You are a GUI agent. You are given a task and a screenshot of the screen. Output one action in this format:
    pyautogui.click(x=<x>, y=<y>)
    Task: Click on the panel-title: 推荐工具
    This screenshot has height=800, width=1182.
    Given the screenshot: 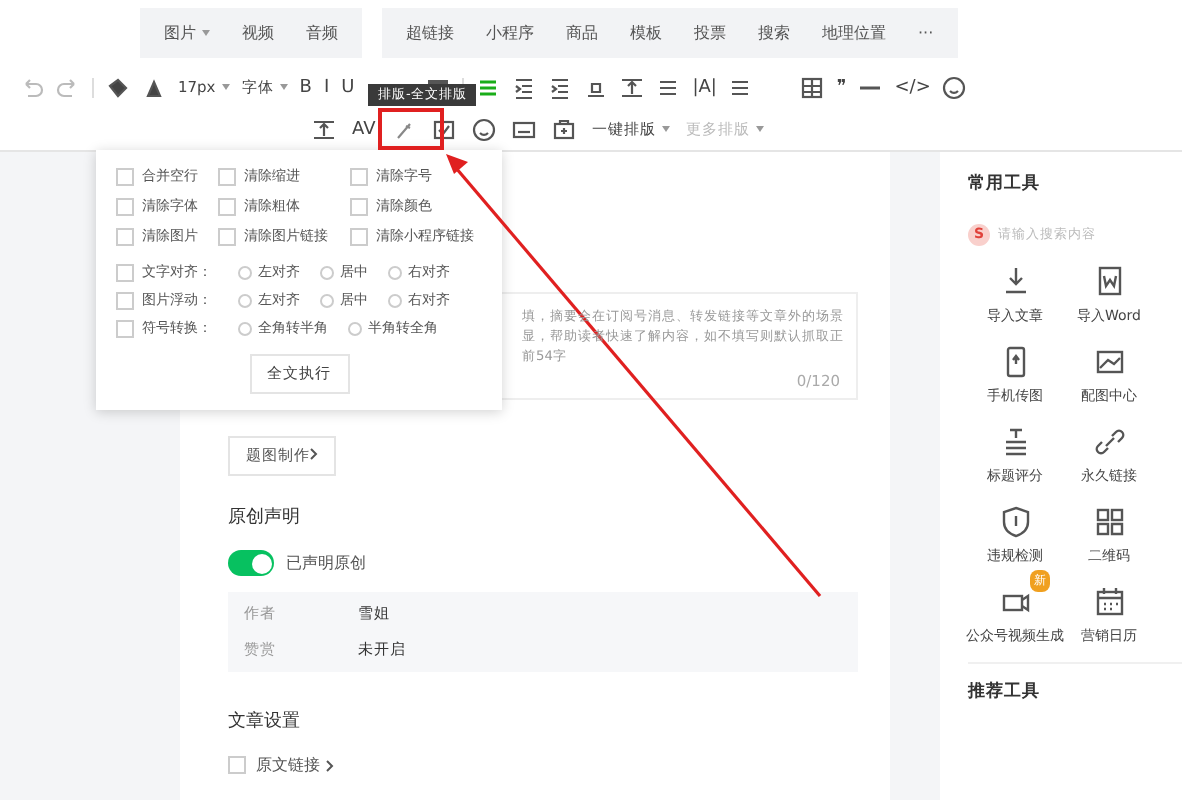 What is the action you would take?
    pyautogui.click(x=1005, y=692)
    